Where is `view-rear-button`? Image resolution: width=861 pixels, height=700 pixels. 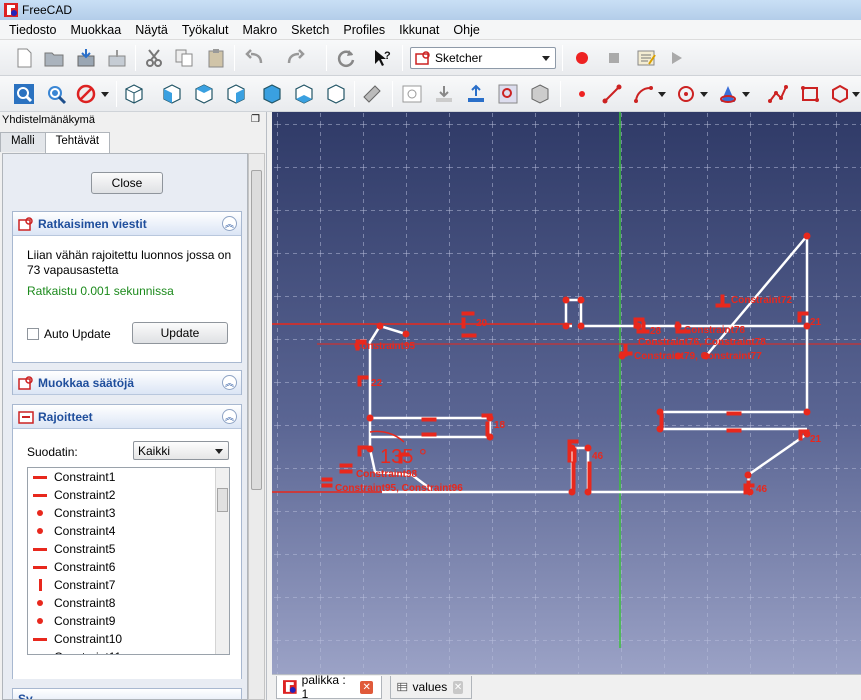
view-rear-button is located at coordinates (272, 94).